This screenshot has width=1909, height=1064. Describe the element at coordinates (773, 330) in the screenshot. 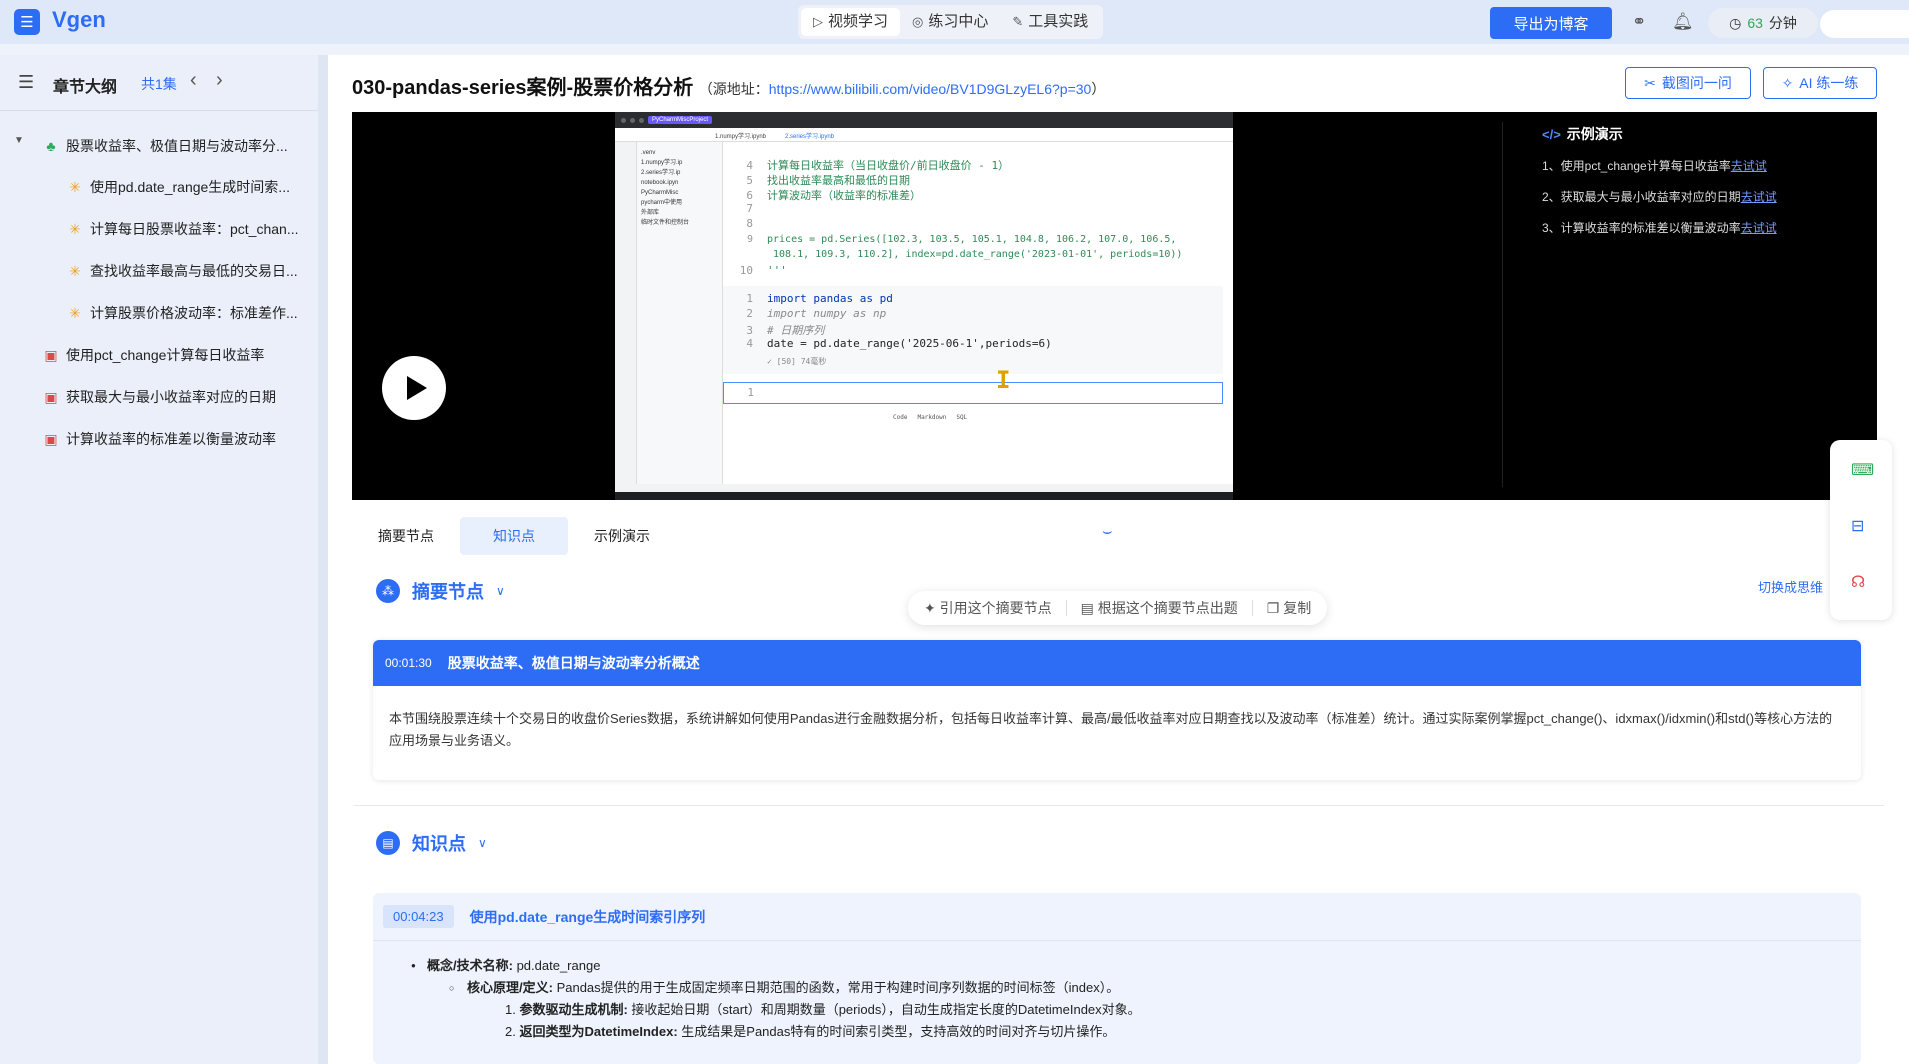

I see `code-line: 3 # 日期序列` at that location.